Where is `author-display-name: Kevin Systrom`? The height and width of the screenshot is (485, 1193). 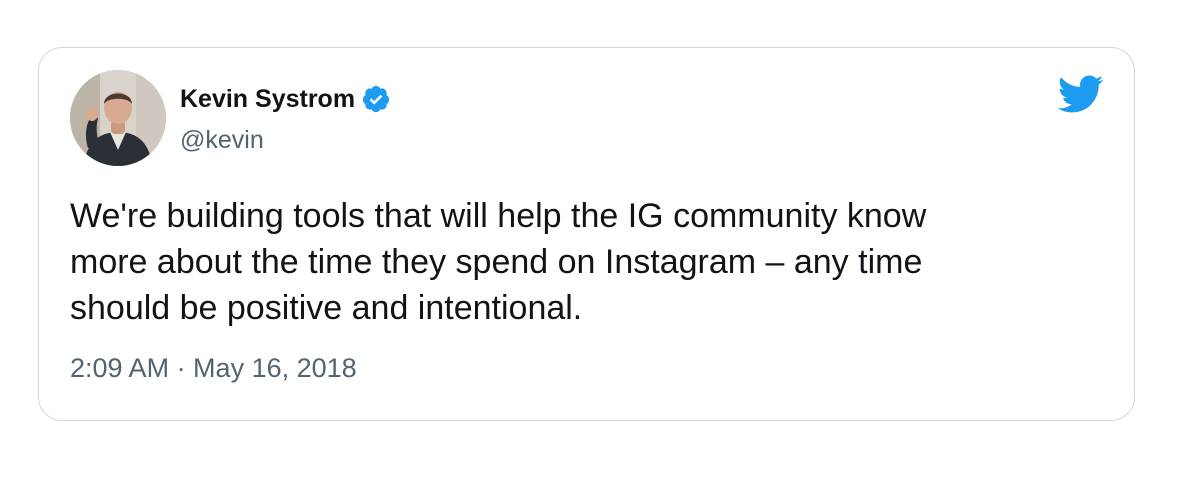
author-display-name: Kevin Systrom is located at coordinates (267, 99).